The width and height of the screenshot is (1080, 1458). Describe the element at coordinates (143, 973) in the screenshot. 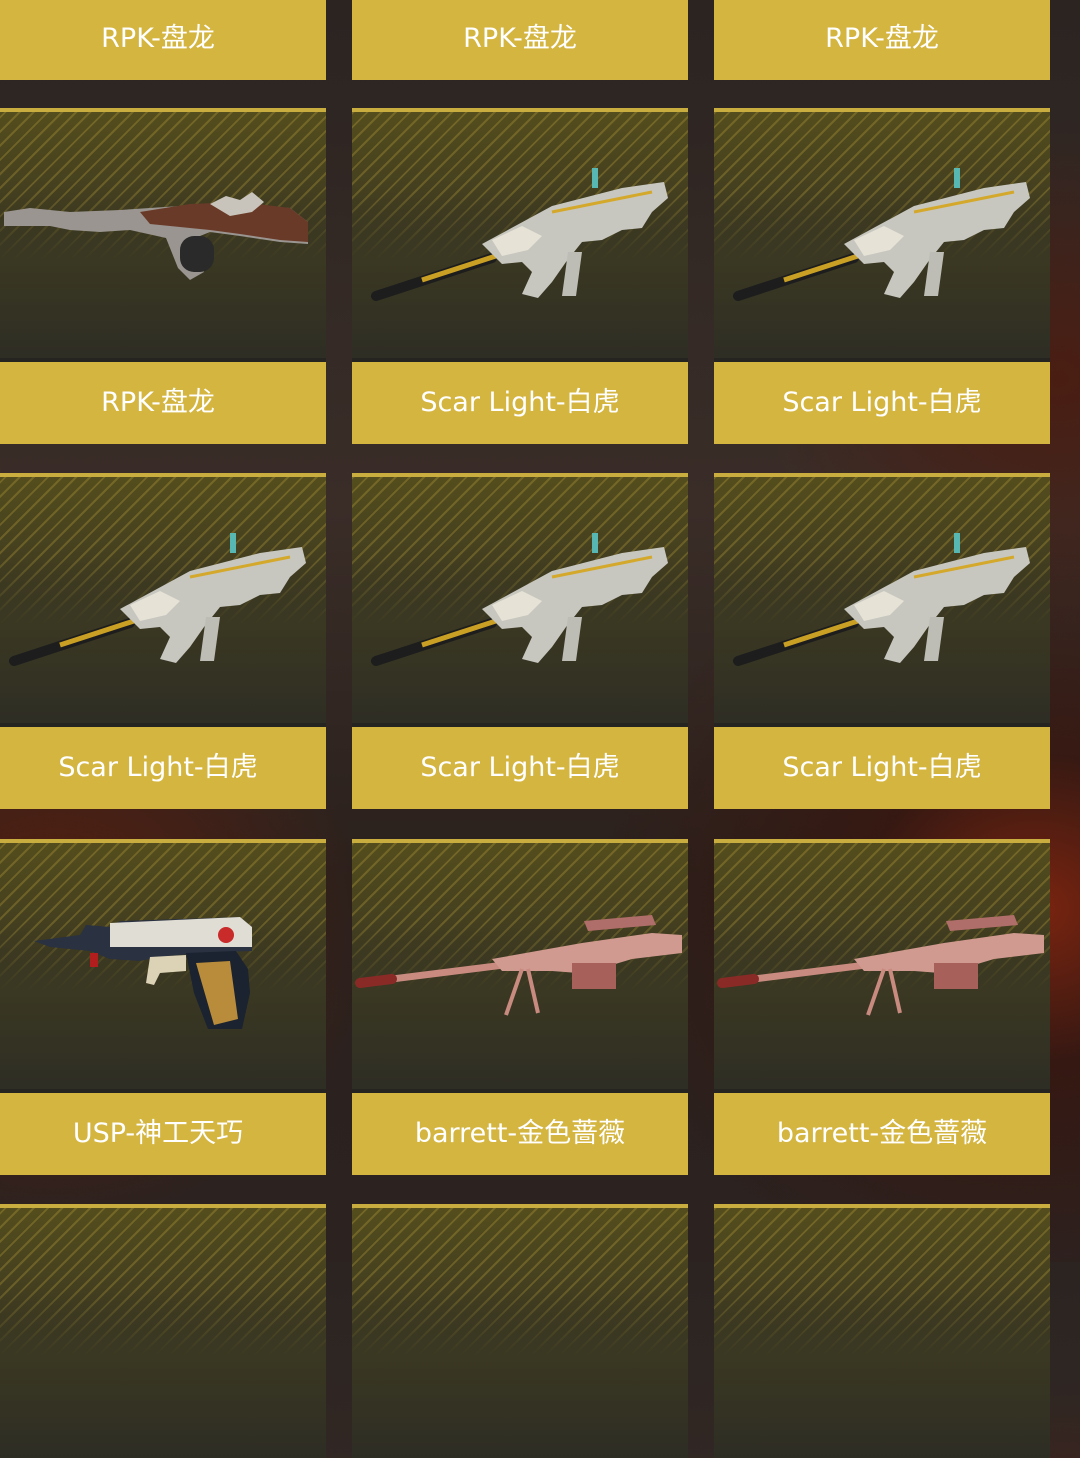

I see `usp-pistol-icon` at that location.